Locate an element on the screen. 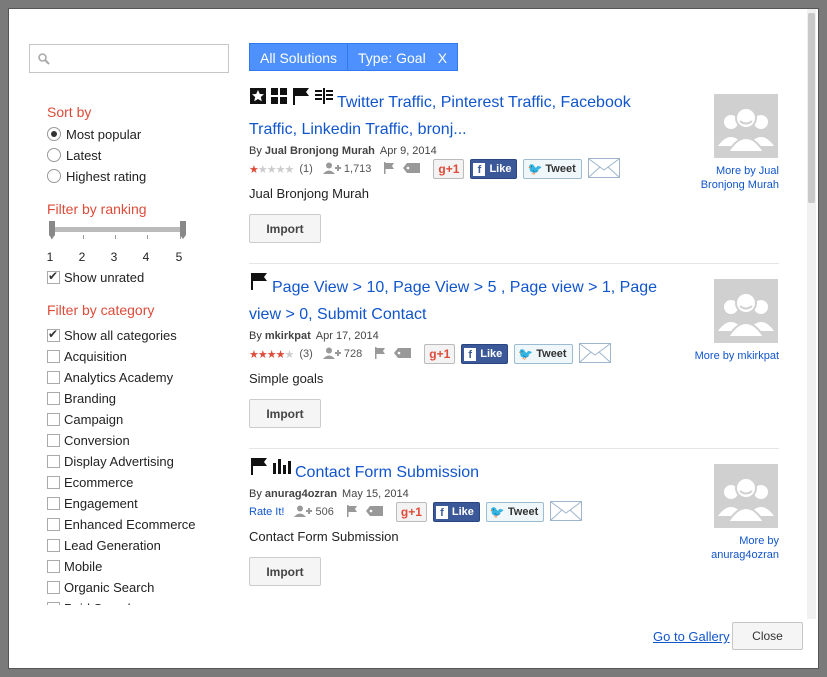  slider-max-handle is located at coordinates (183, 230).